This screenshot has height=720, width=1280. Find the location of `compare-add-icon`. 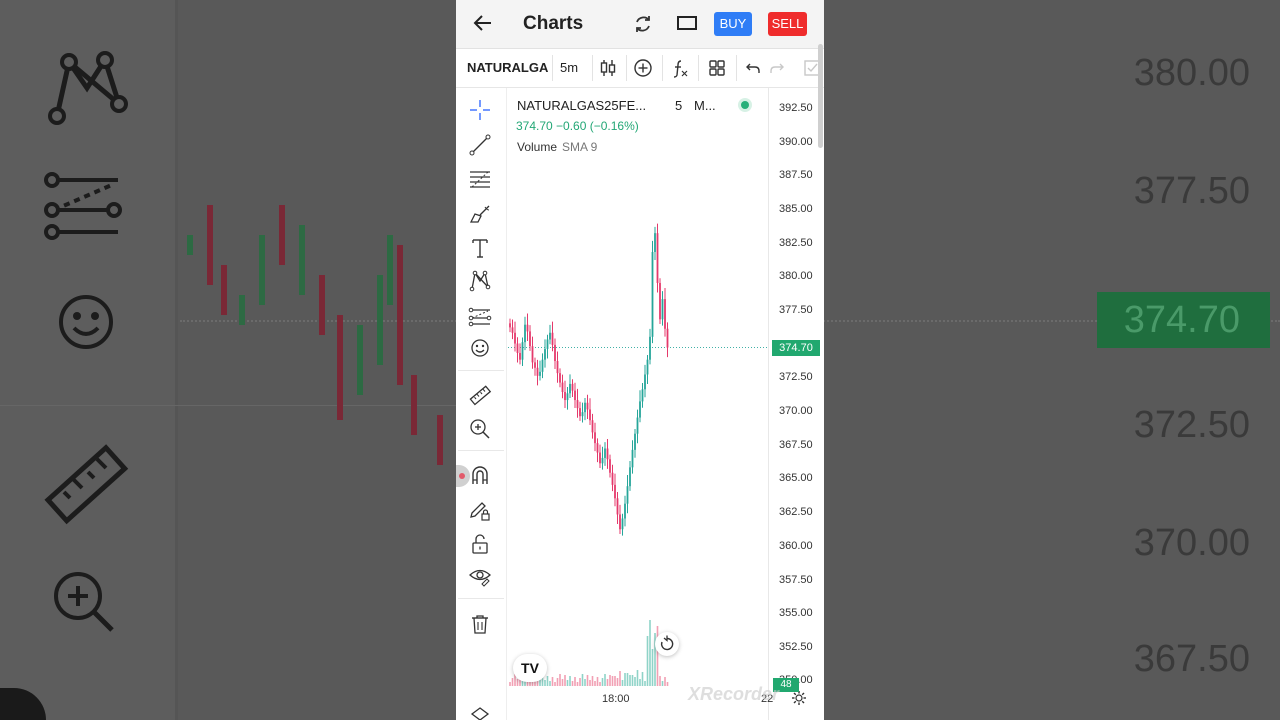

compare-add-icon is located at coordinates (643, 68).